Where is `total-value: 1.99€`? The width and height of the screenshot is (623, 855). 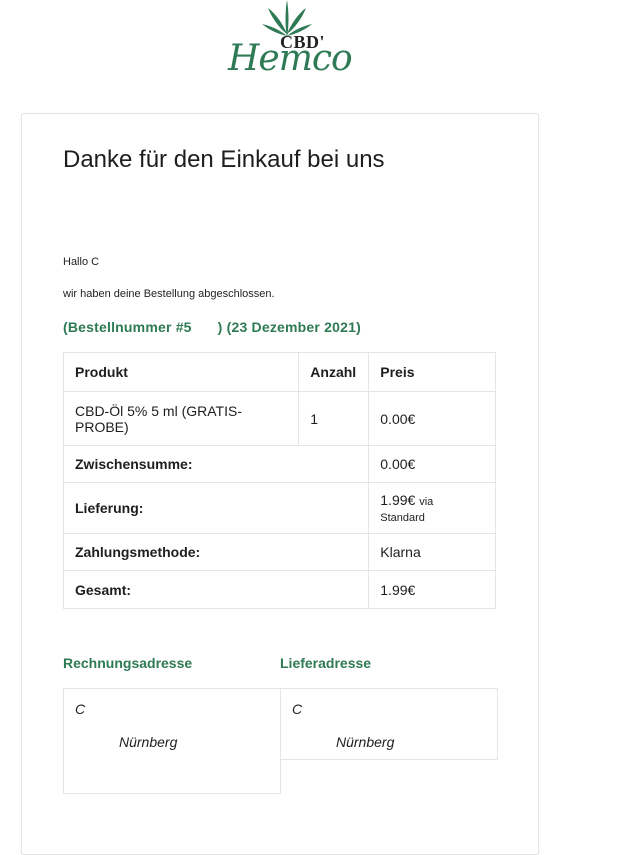
total-value: 1.99€ is located at coordinates (432, 589).